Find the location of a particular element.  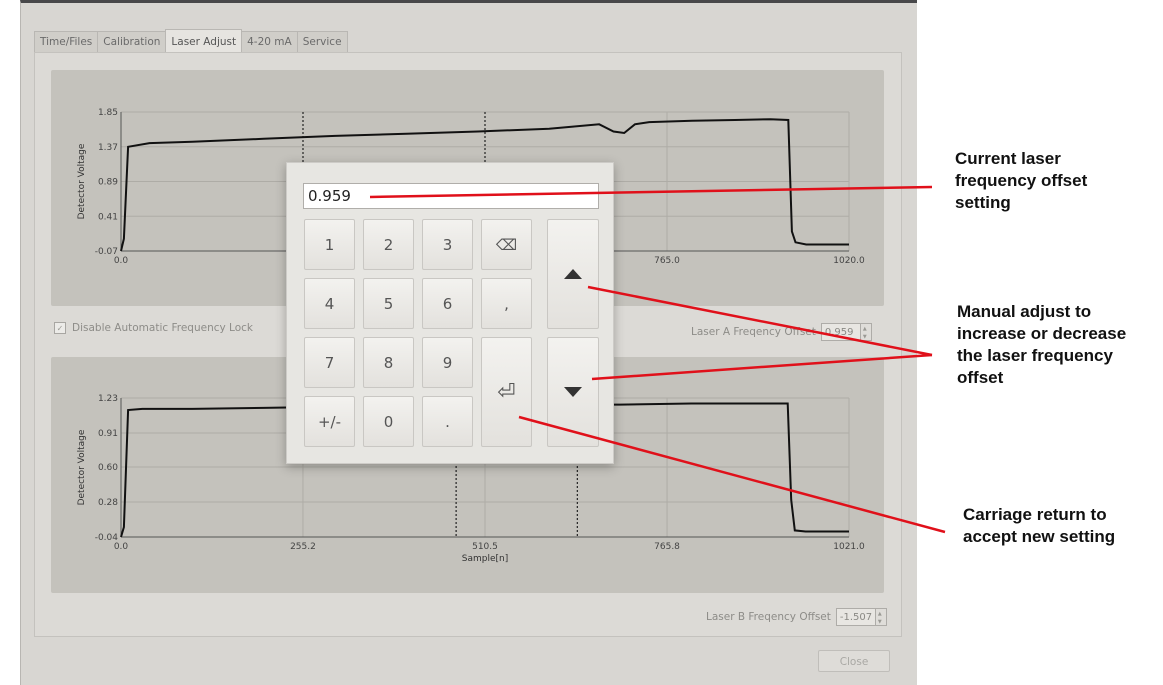

laser-b-offset-value: -1.507 is located at coordinates (855, 617).